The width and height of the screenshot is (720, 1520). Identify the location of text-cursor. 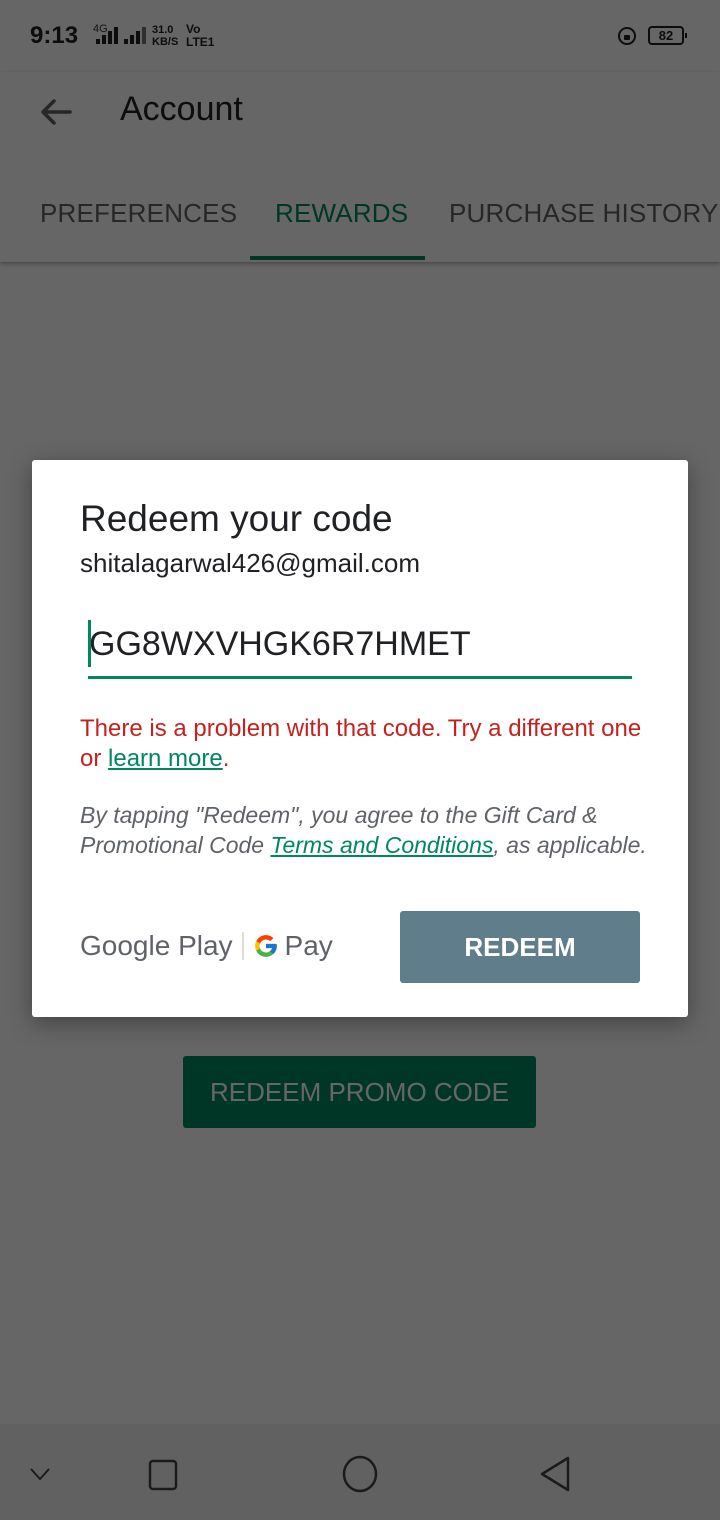
(89, 643).